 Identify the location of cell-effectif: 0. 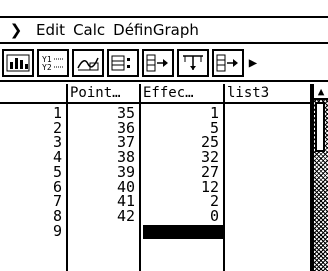
(180, 215).